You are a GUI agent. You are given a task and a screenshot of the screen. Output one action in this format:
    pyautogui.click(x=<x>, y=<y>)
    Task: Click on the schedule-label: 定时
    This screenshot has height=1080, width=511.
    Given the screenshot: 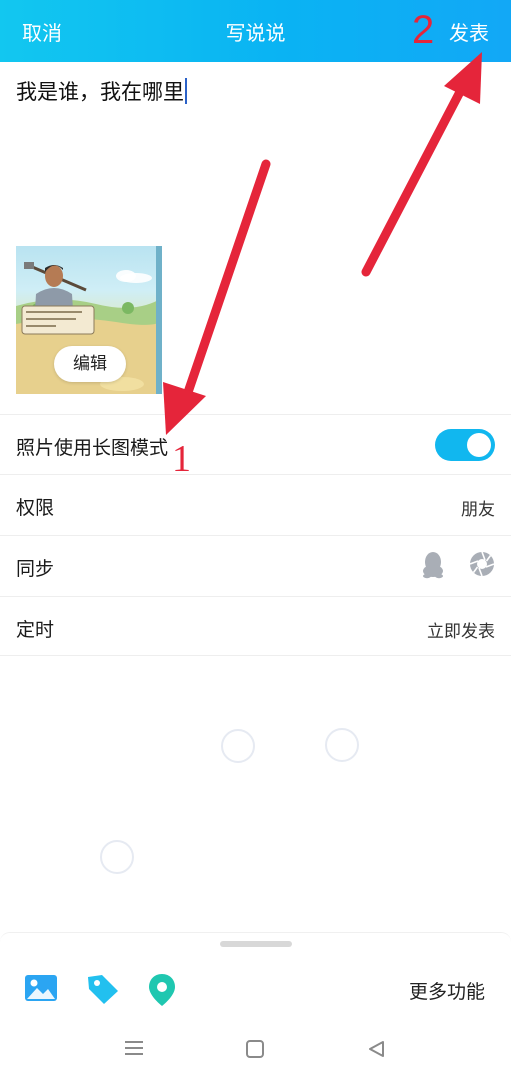 What is the action you would take?
    pyautogui.click(x=35, y=630)
    